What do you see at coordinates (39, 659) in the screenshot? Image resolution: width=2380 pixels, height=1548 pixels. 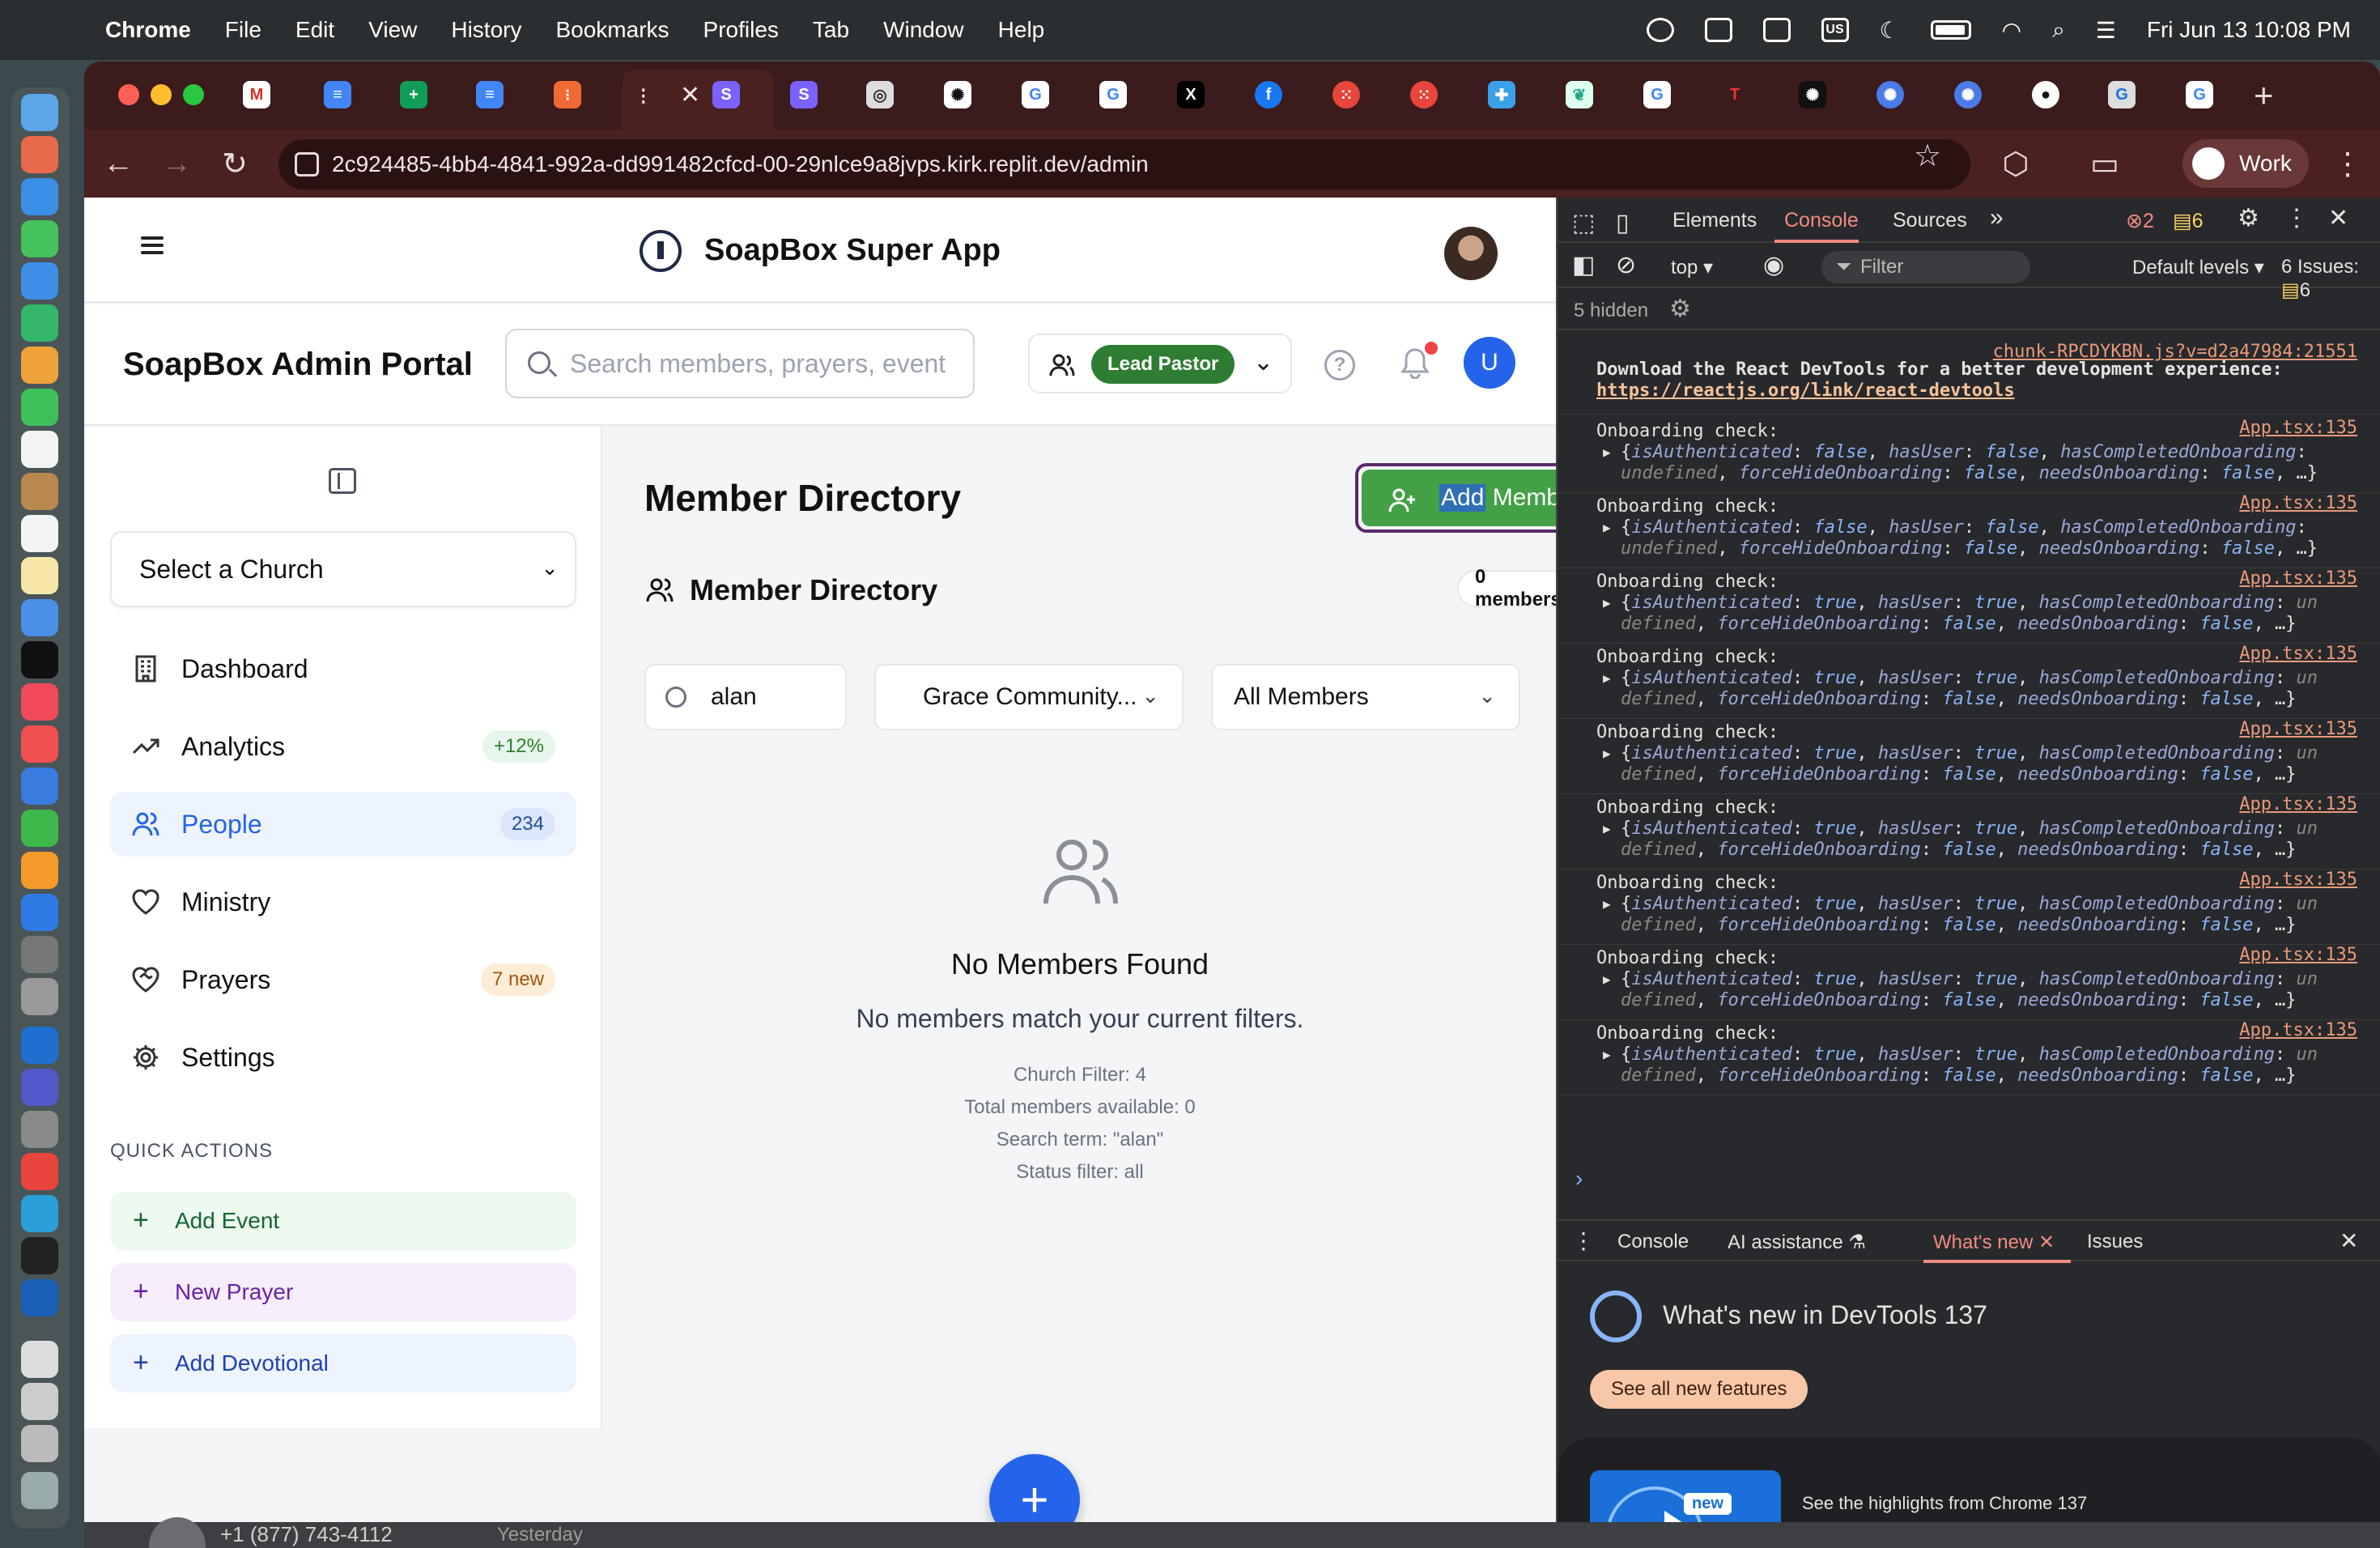 I see `apple-tv-icon` at bounding box center [39, 659].